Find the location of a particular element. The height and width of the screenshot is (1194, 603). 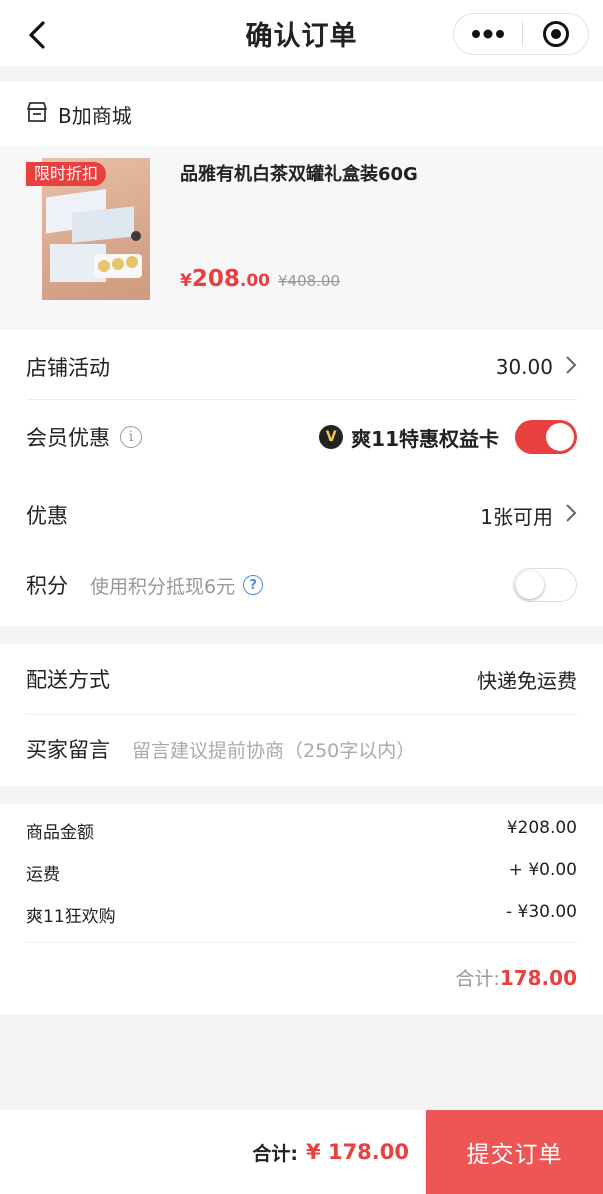

mini-program-capsule is located at coordinates (521, 34).